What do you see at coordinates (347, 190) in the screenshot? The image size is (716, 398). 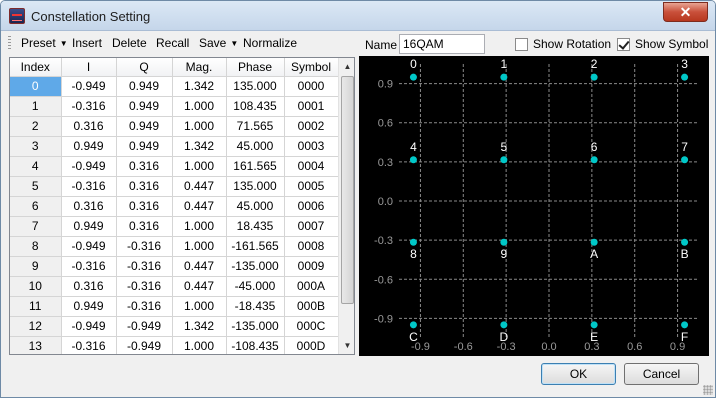 I see `scroll-thumb` at bounding box center [347, 190].